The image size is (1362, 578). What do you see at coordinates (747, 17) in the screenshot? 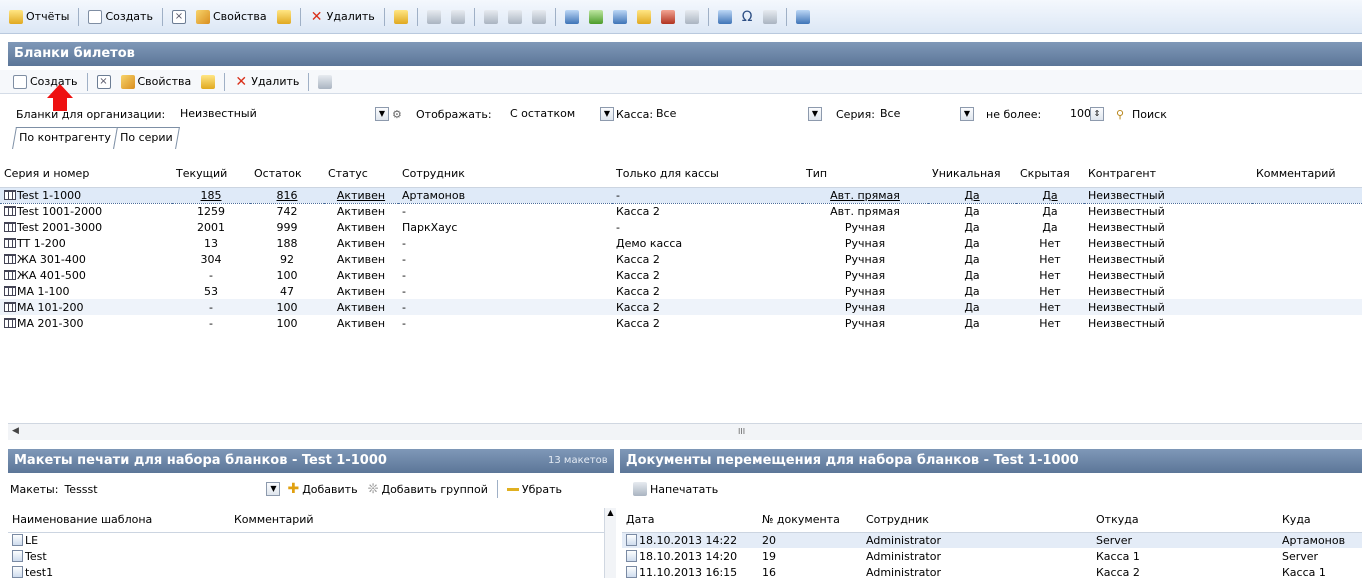
I see `omega-button: Ω` at bounding box center [747, 17].